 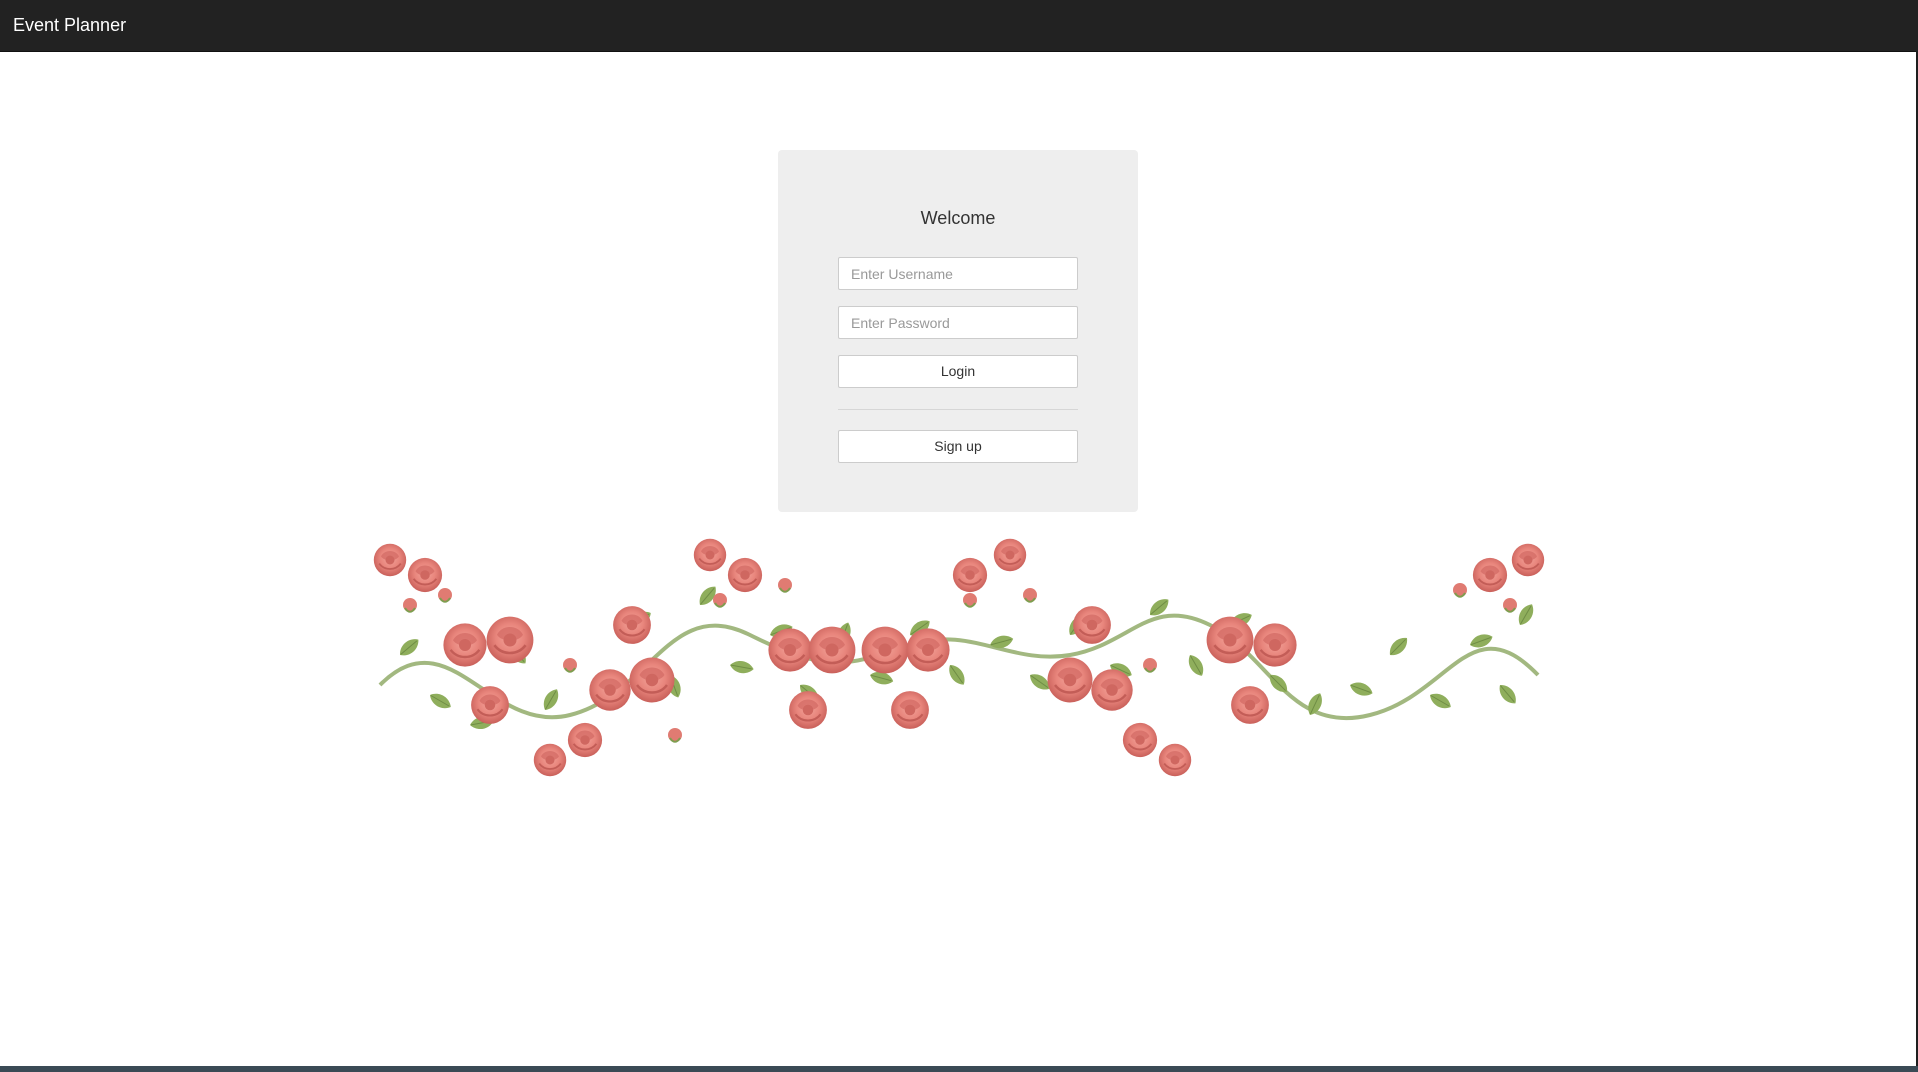 What do you see at coordinates (959, 1069) in the screenshot?
I see `taskbar-strip` at bounding box center [959, 1069].